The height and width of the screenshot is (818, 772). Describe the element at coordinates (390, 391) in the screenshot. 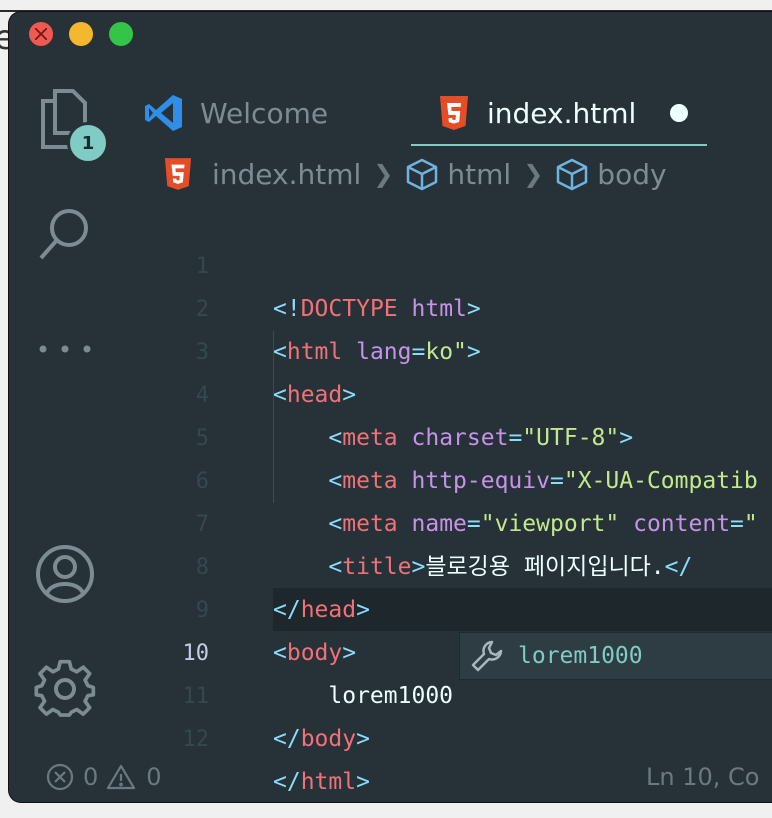

I see `code-line: 4 <meta charset="UTF-8">` at that location.